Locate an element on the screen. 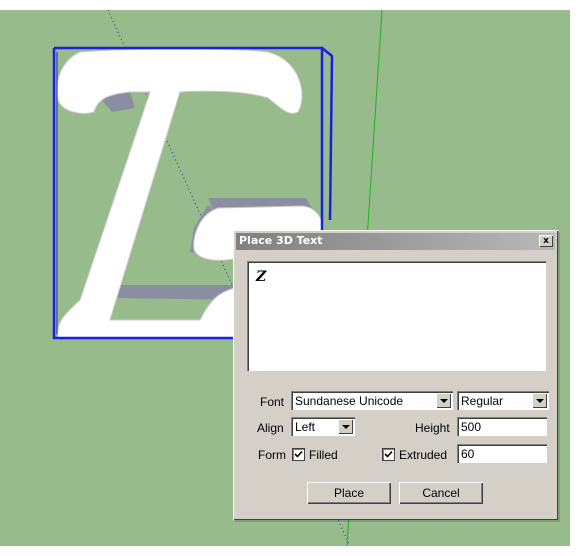 Image resolution: width=585 pixels, height=556 pixels. filled-checkbox is located at coordinates (298, 454).